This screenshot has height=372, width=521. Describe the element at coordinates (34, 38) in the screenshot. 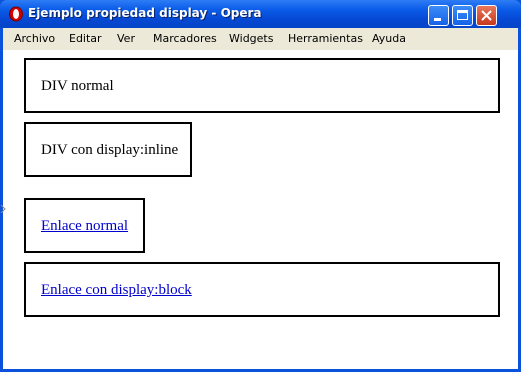

I see `menu-archivo: Archivo` at that location.